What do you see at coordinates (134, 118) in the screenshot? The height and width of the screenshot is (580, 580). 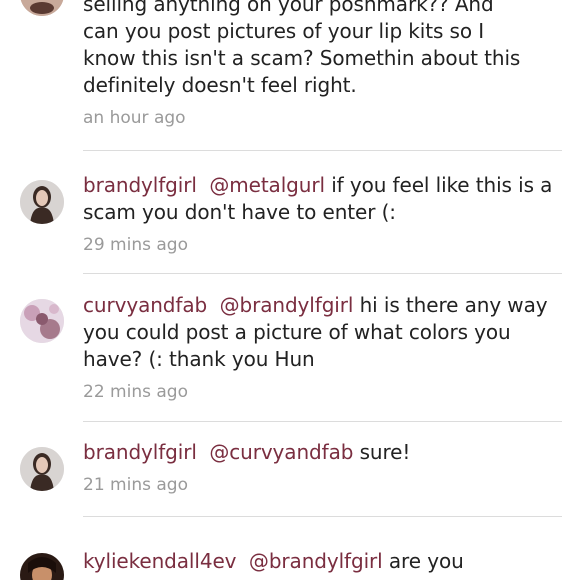 I see `comment-timestamp: an hour ago` at bounding box center [134, 118].